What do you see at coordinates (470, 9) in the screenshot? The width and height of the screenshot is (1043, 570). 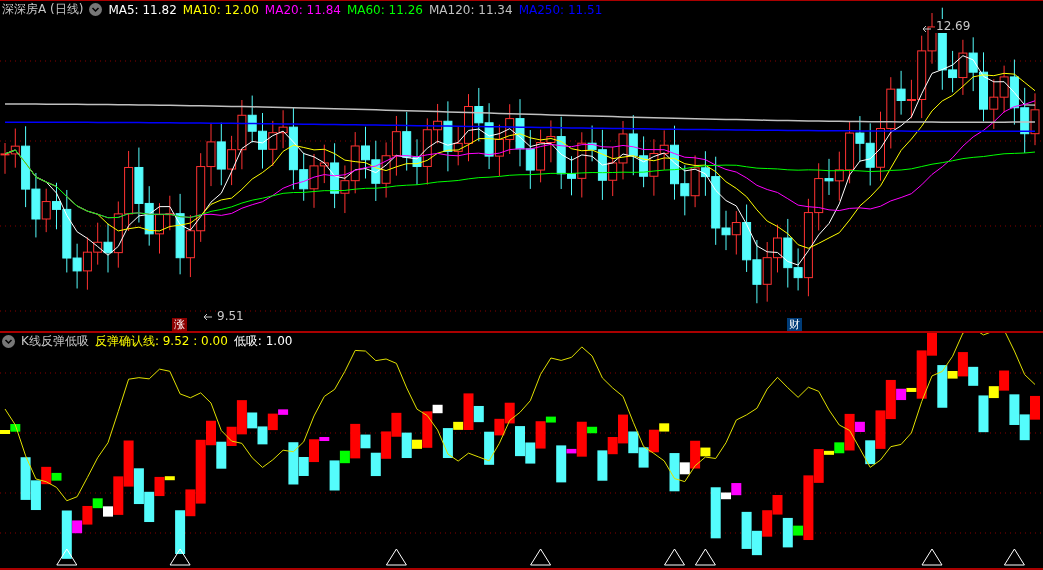 I see `moving-average-value: MA120: 11.34` at bounding box center [470, 9].